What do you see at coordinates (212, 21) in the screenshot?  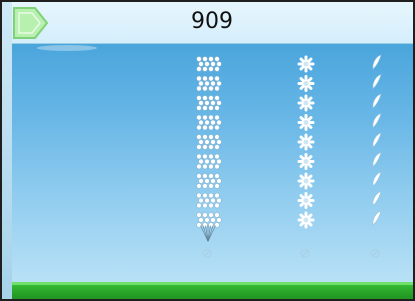 I see `score-display: 909` at bounding box center [212, 21].